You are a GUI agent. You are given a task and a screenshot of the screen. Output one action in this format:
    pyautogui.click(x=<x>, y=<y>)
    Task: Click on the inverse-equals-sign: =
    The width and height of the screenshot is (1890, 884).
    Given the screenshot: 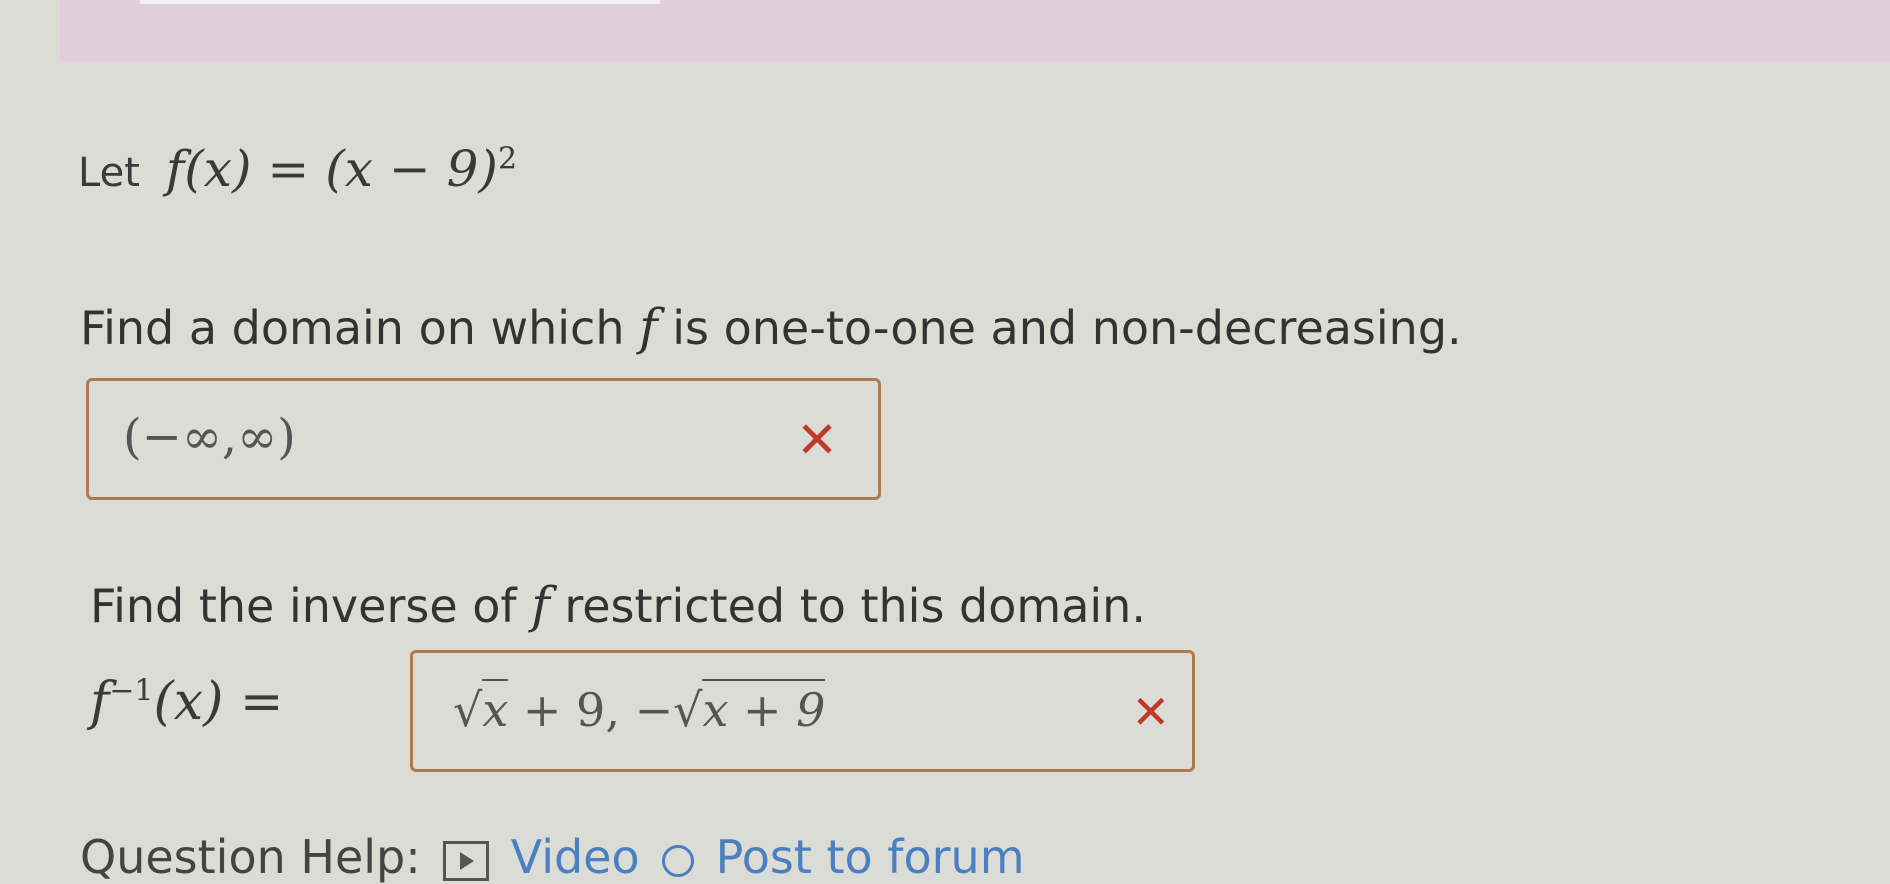 What is the action you would take?
    pyautogui.click(x=261, y=702)
    